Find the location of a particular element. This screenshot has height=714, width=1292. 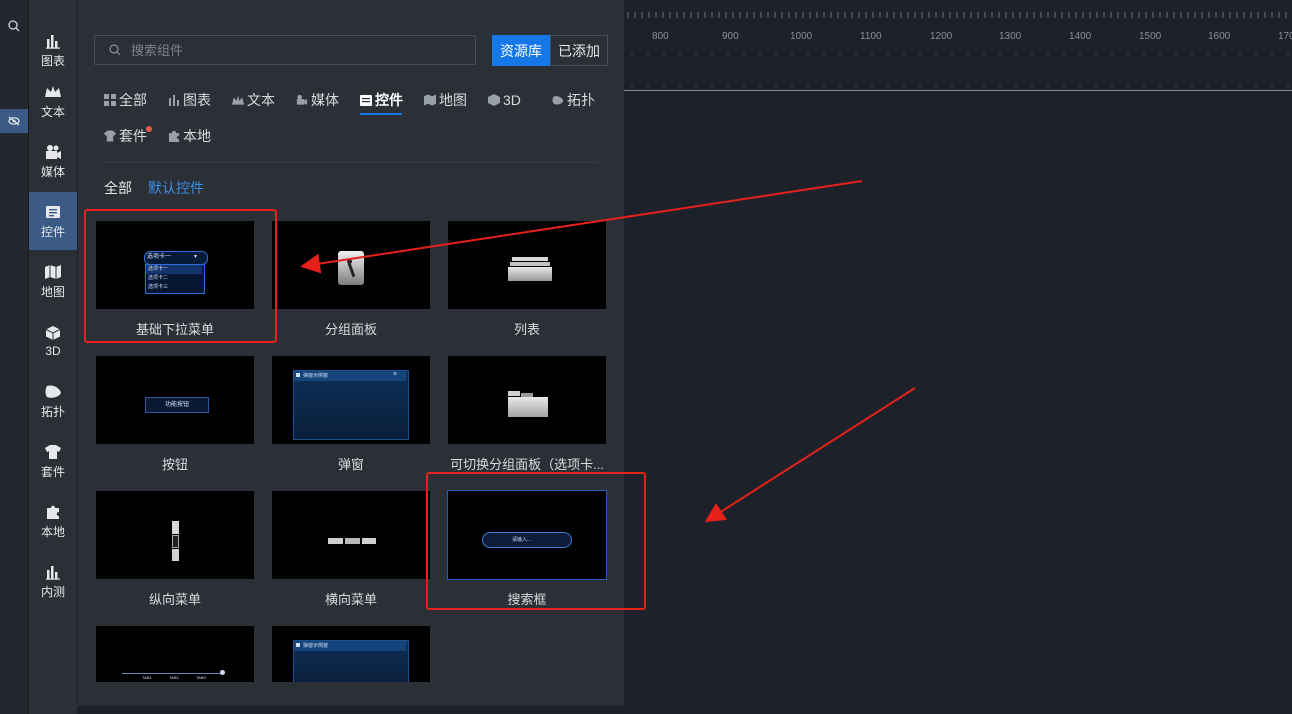

tab-added: 已添加 is located at coordinates (579, 50).